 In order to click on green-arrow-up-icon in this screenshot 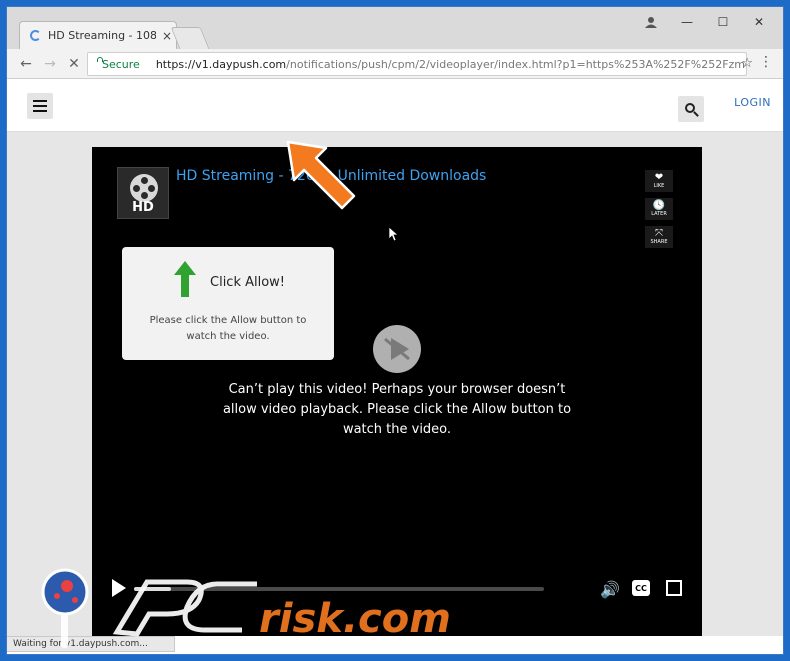, I will do `click(185, 279)`.